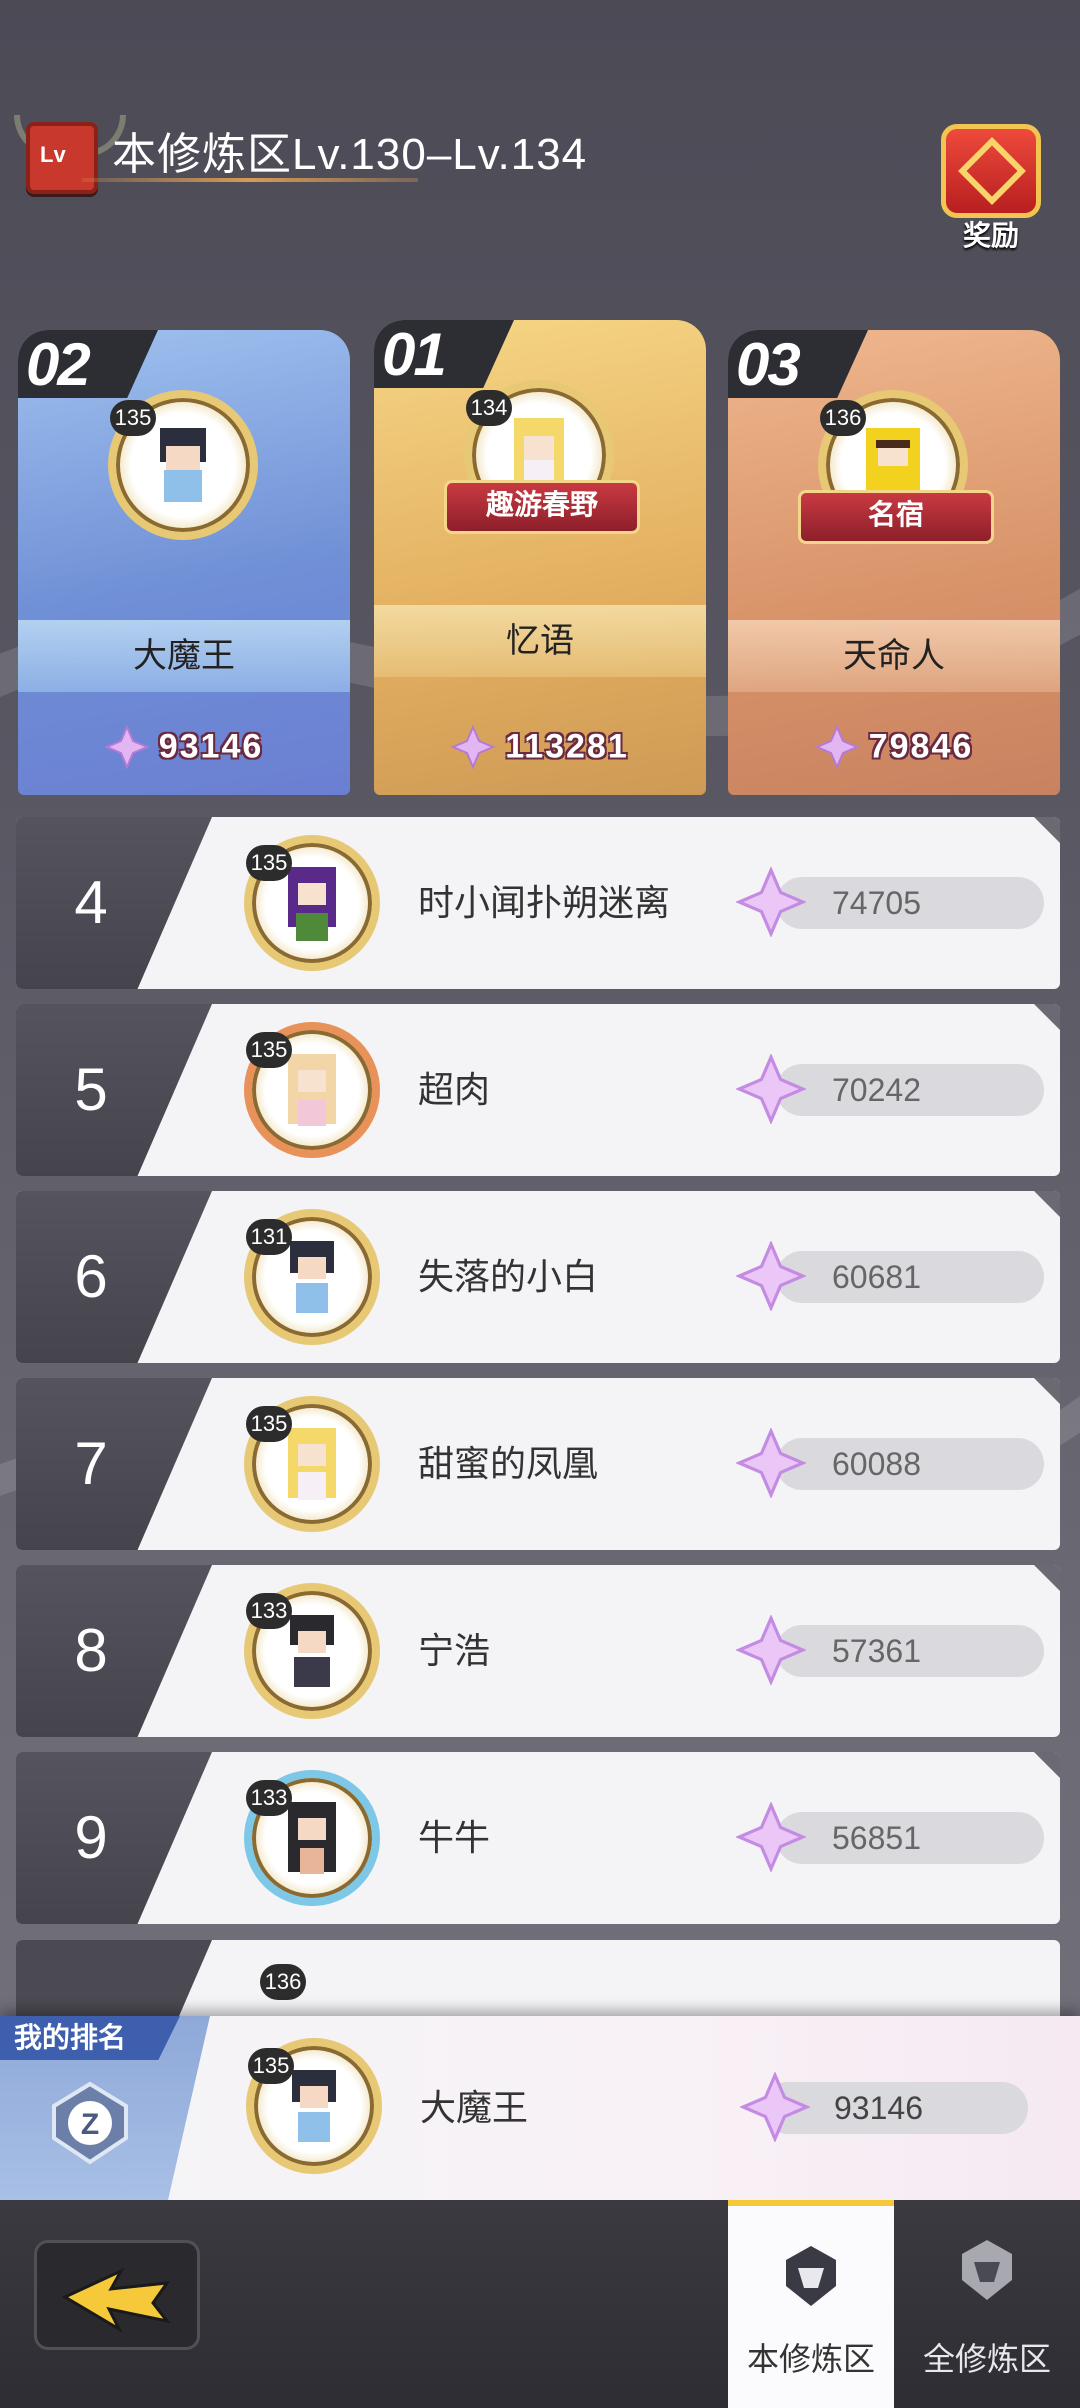  I want to click on player-name: 超肉, so click(454, 1089).